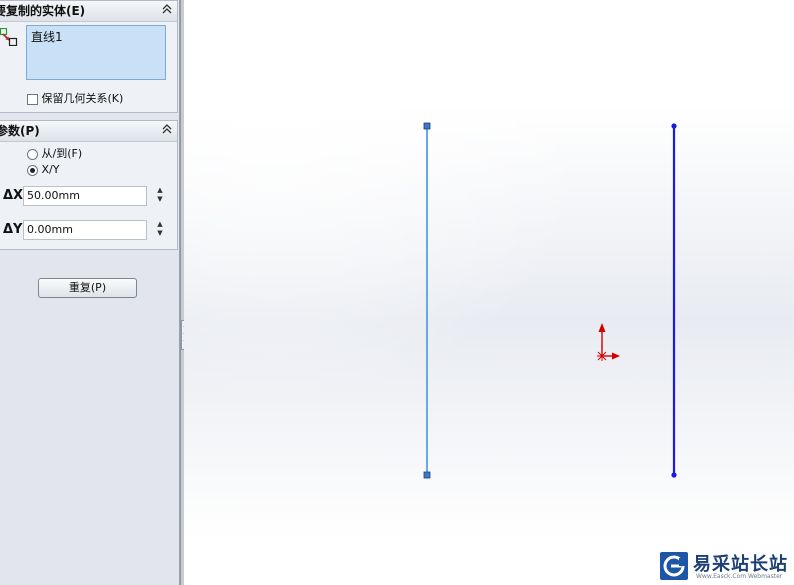 The width and height of the screenshot is (794, 585). What do you see at coordinates (82, 98) in the screenshot?
I see `keep-relations-label: 保留几何关系(K)` at bounding box center [82, 98].